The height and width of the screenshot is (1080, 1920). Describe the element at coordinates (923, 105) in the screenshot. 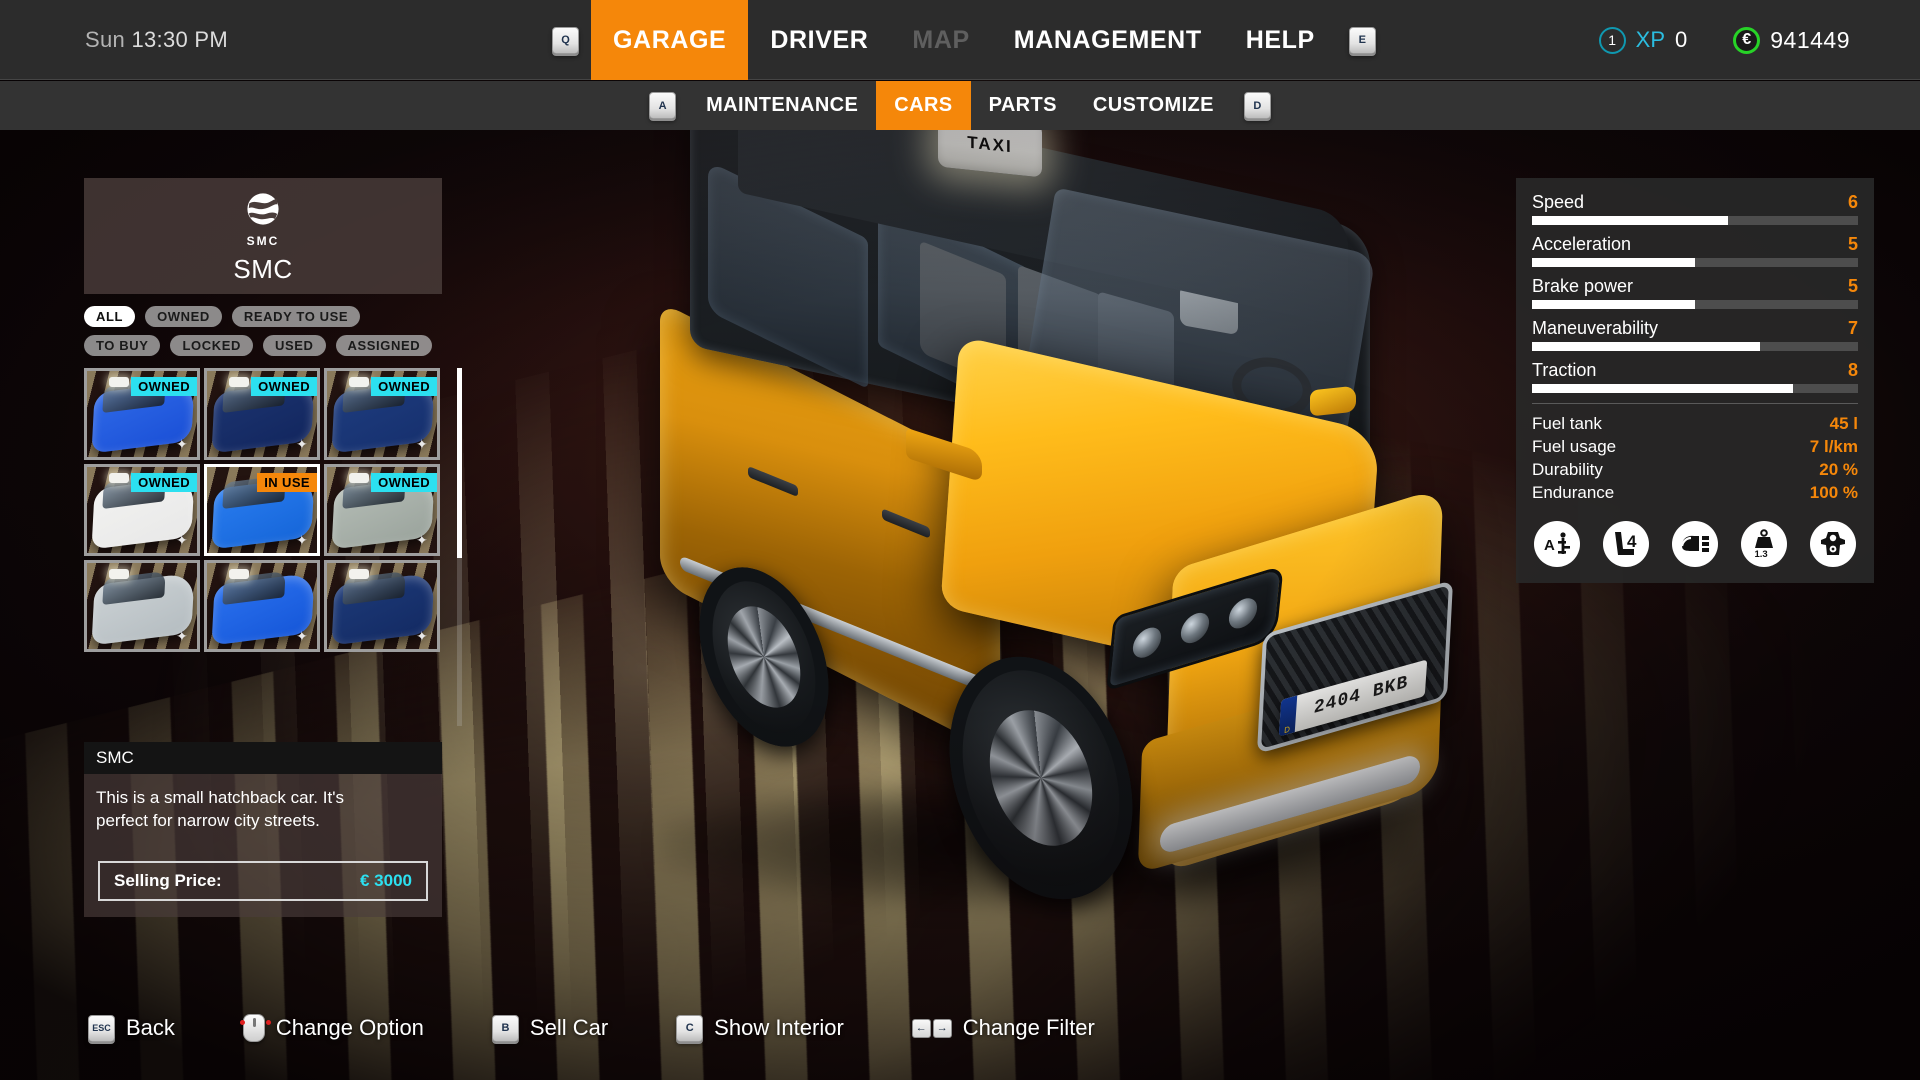

I see `tab-cars: CARS` at that location.